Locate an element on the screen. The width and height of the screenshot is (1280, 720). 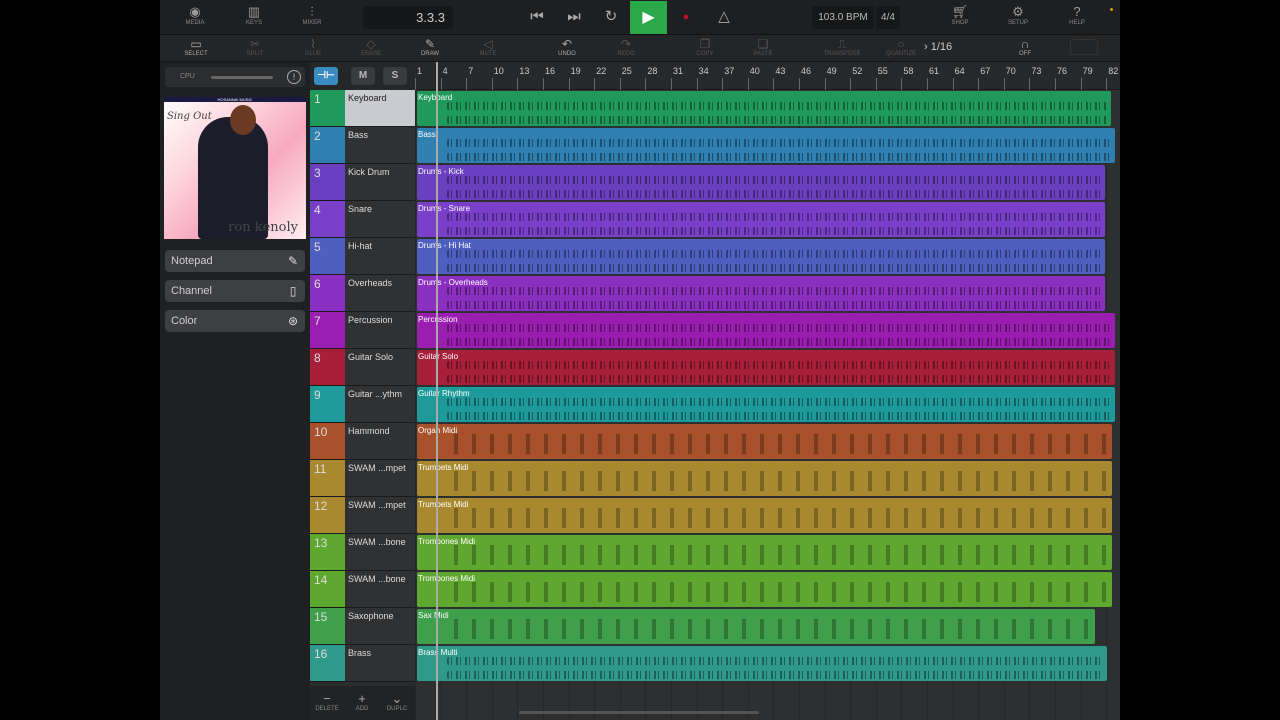
record-button: ● is located at coordinates (686, 17).